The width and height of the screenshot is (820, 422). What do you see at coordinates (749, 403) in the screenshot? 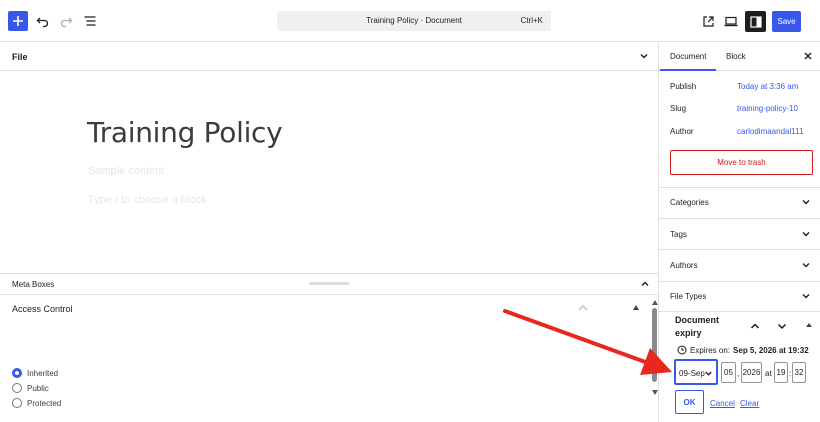
I see `clear-link: Clear` at bounding box center [749, 403].